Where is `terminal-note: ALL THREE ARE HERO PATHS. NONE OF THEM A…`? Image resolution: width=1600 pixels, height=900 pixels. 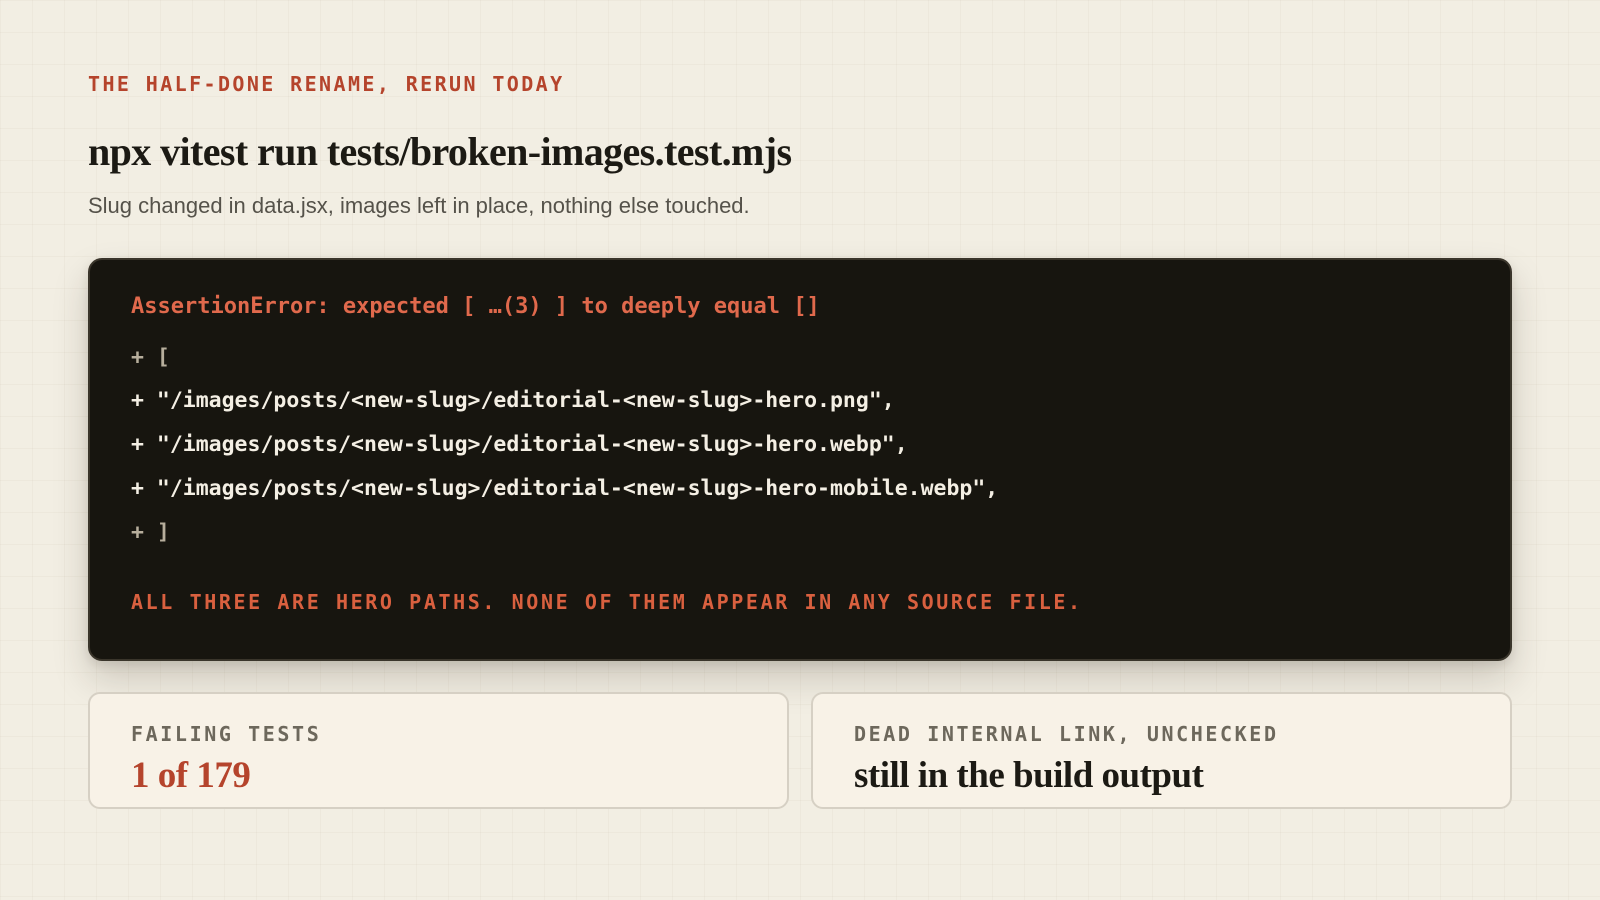
terminal-note: ALL THREE ARE HERO PATHS. NONE OF THEM A… is located at coordinates (607, 602).